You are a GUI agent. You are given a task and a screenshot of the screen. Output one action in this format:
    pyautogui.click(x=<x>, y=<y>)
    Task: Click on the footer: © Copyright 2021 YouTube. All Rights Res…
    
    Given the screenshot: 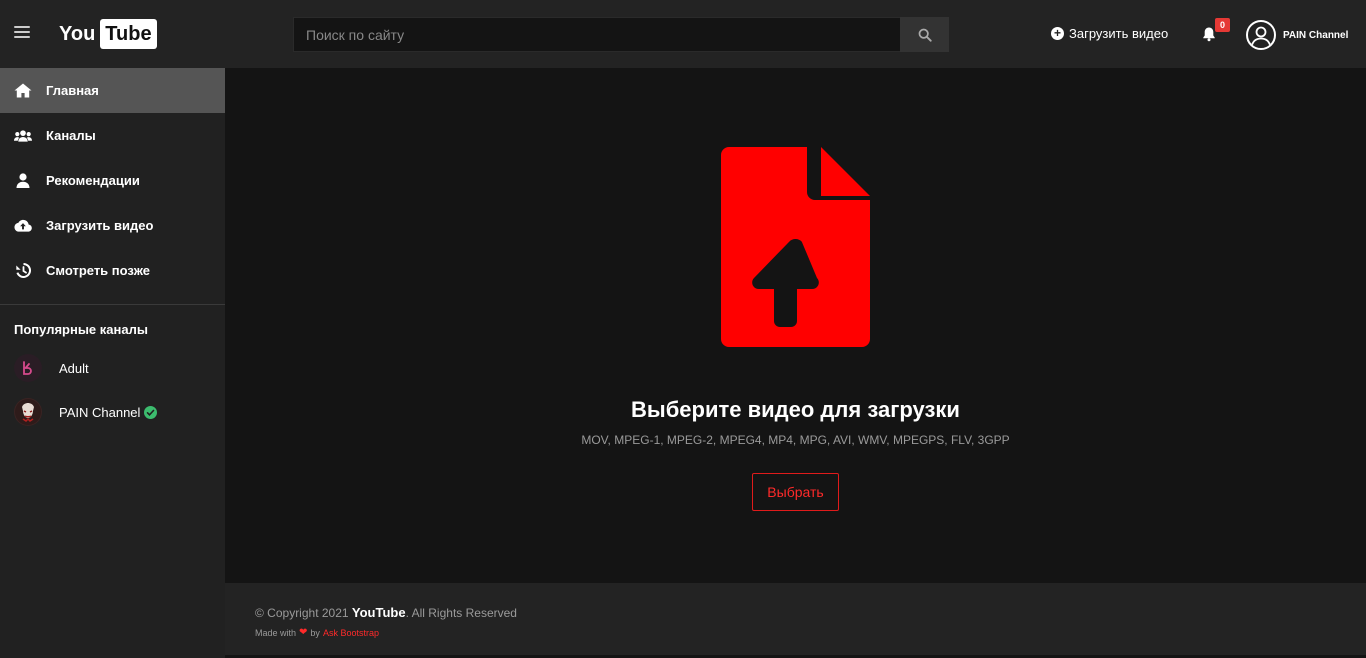 What is the action you would take?
    pyautogui.click(x=795, y=619)
    